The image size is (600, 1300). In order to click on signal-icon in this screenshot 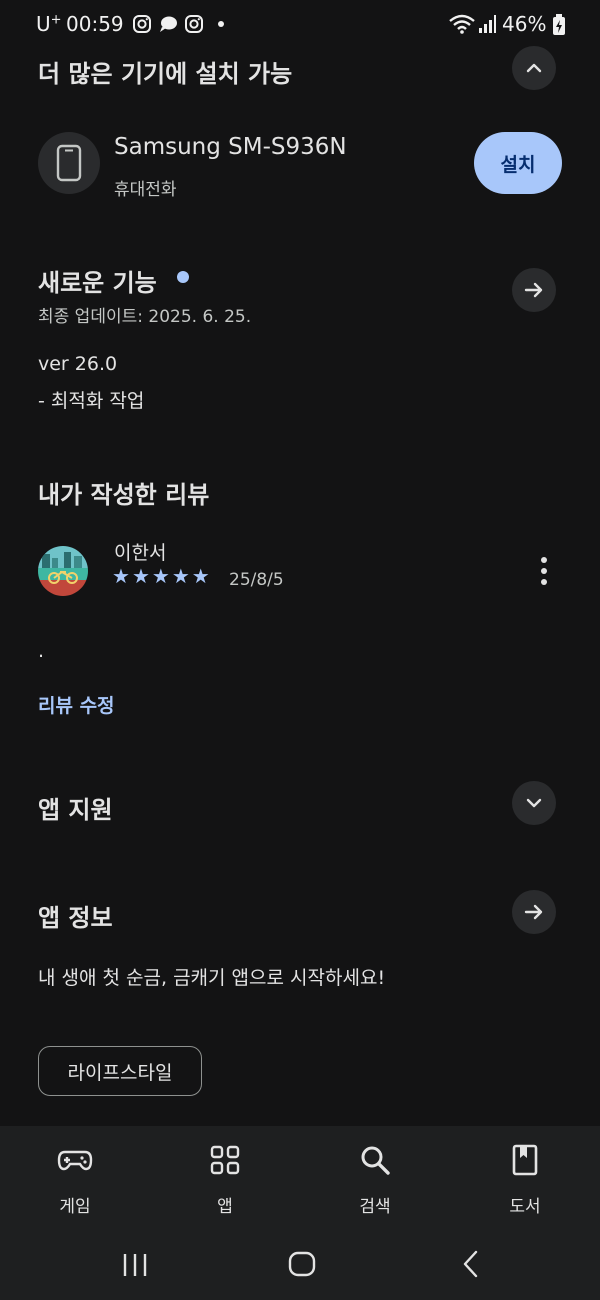, I will do `click(487, 24)`.